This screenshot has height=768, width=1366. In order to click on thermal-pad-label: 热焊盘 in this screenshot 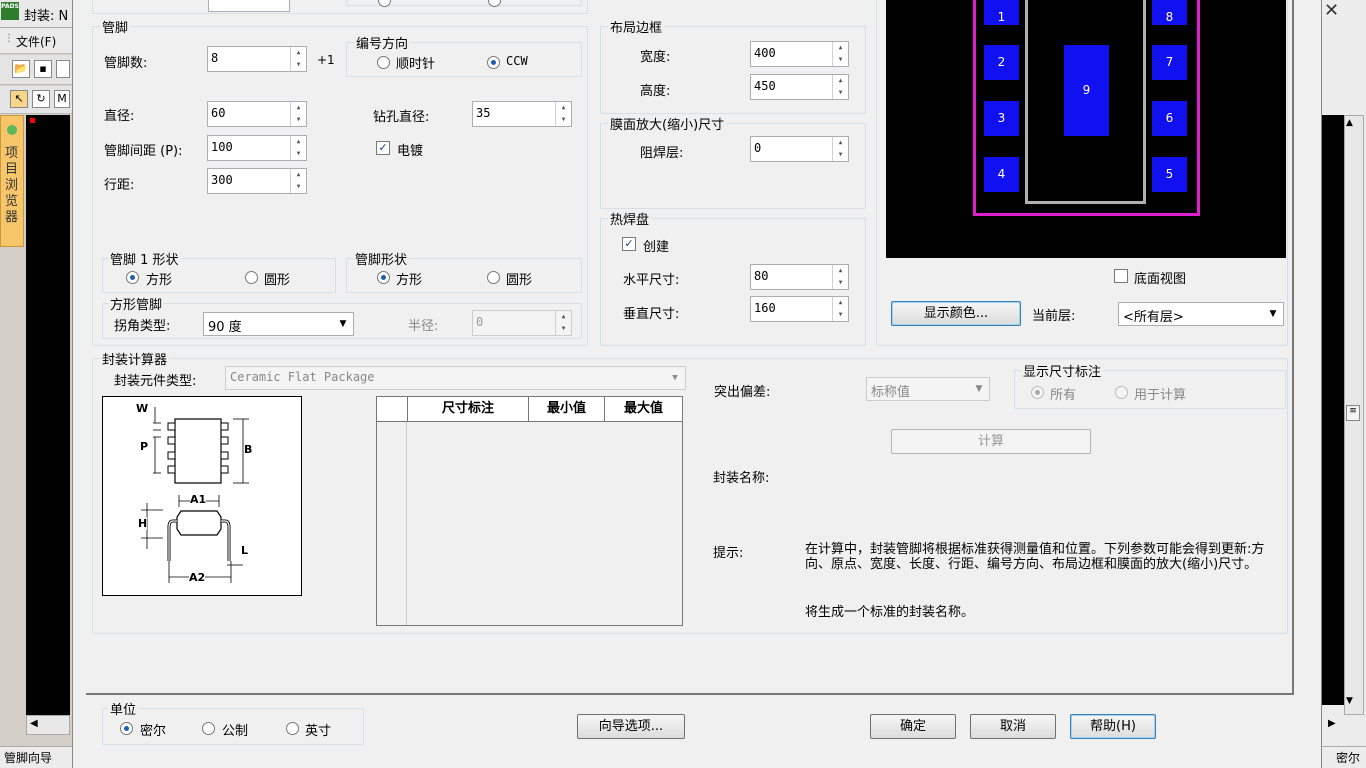, I will do `click(630, 218)`.